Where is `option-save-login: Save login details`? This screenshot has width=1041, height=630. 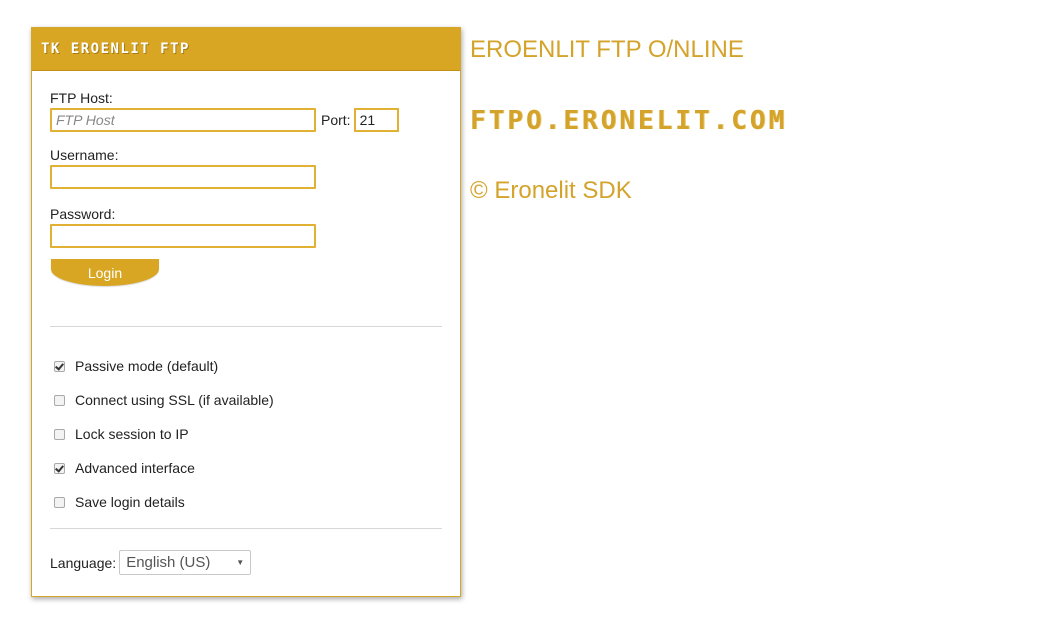
option-save-login: Save login details is located at coordinates (164, 502).